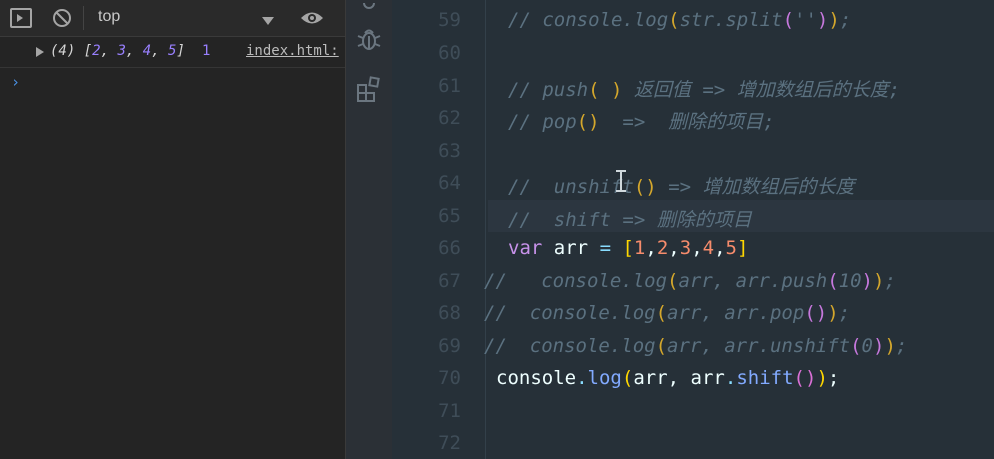  What do you see at coordinates (83, 18) in the screenshot?
I see `toolbar-divider` at bounding box center [83, 18].